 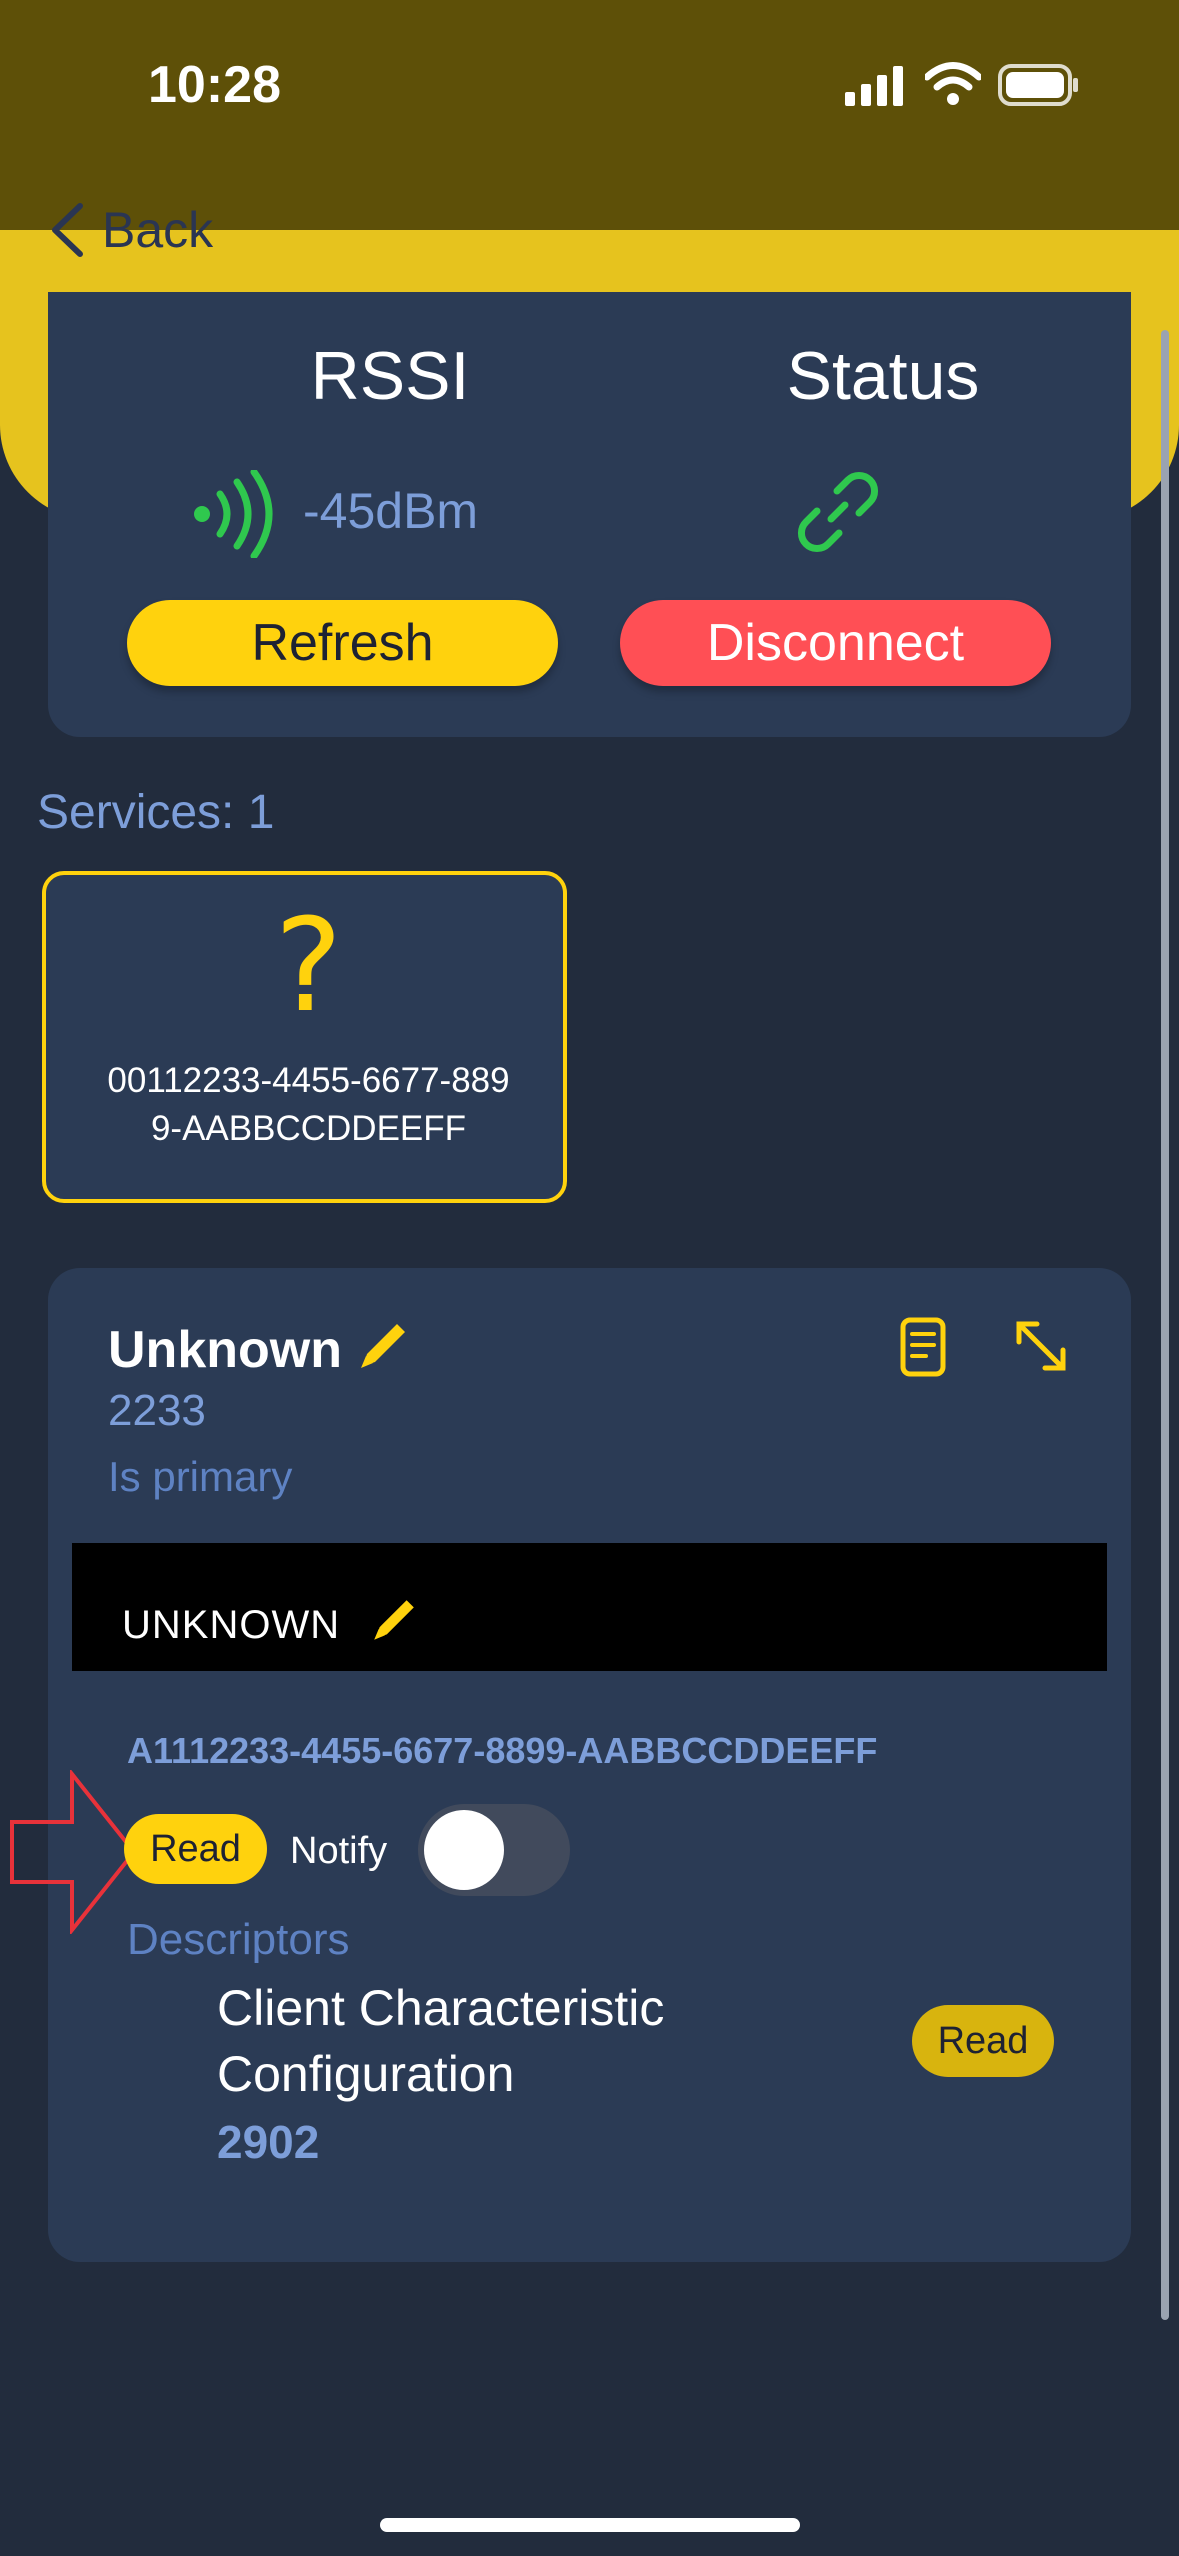 I want to click on notify-label: Notify, so click(x=339, y=1851).